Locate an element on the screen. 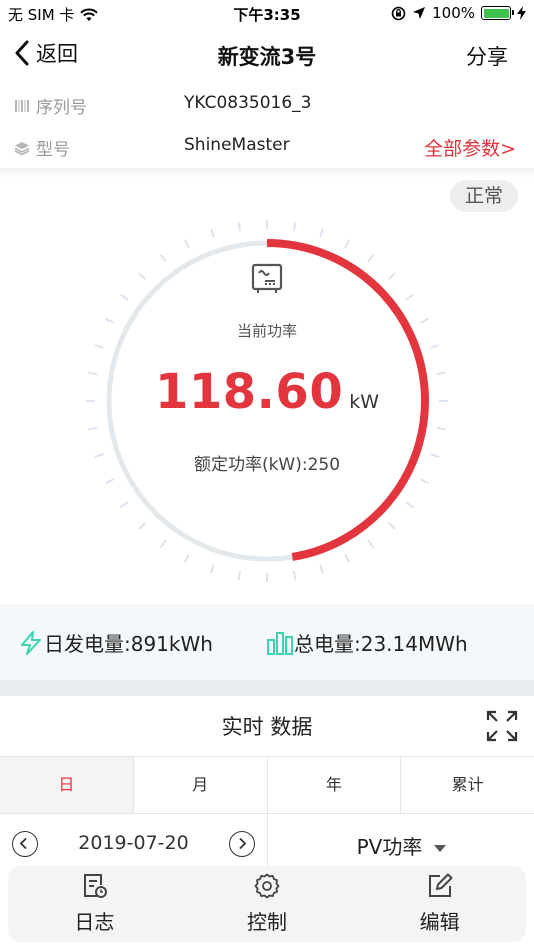  total-energy-text: 总电量:23.14MWh is located at coordinates (381, 644).